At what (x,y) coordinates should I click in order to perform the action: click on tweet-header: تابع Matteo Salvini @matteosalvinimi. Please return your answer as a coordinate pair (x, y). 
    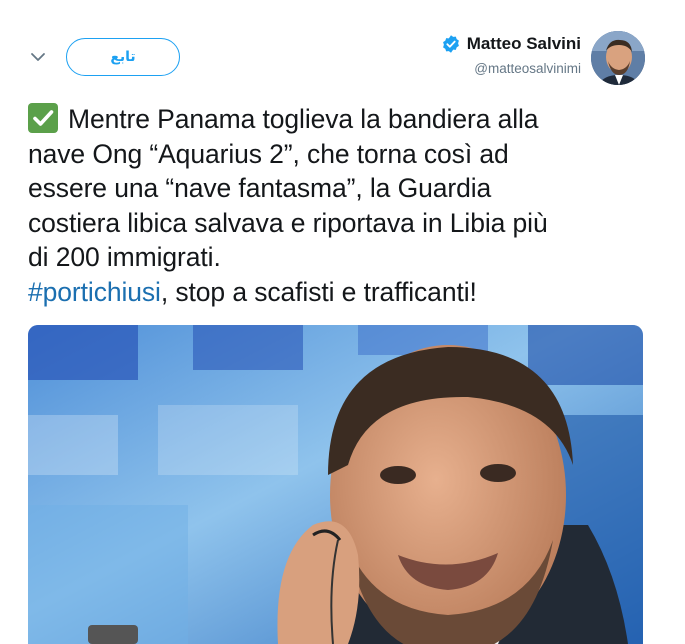
    Looking at the image, I should click on (342, 47).